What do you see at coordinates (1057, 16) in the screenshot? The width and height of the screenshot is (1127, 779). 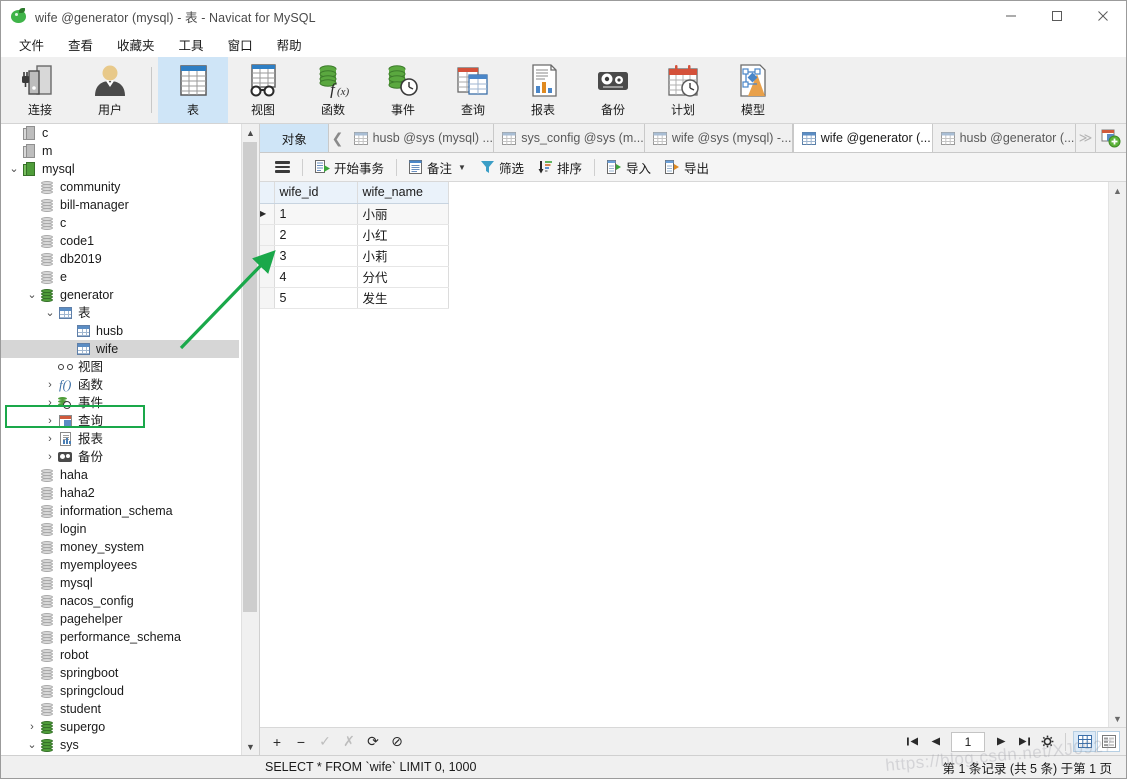 I see `maximize-icon` at bounding box center [1057, 16].